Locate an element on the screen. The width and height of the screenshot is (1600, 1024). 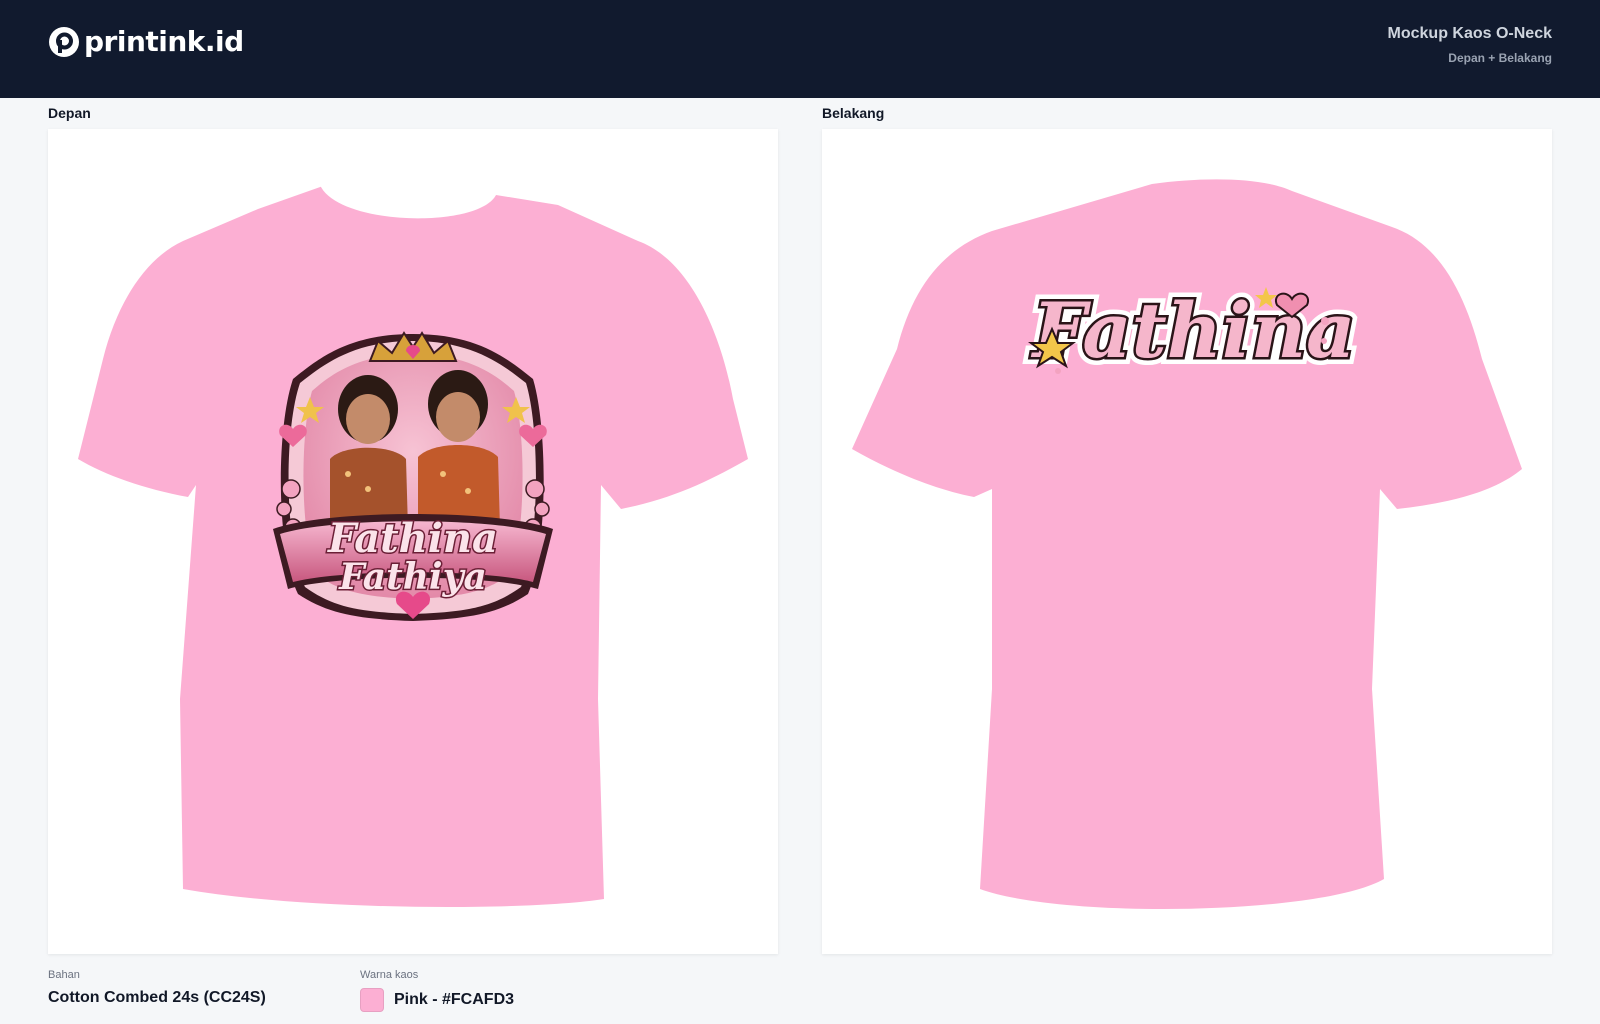
back-print-design: Fathina Fathina is located at coordinates (1193, 330).